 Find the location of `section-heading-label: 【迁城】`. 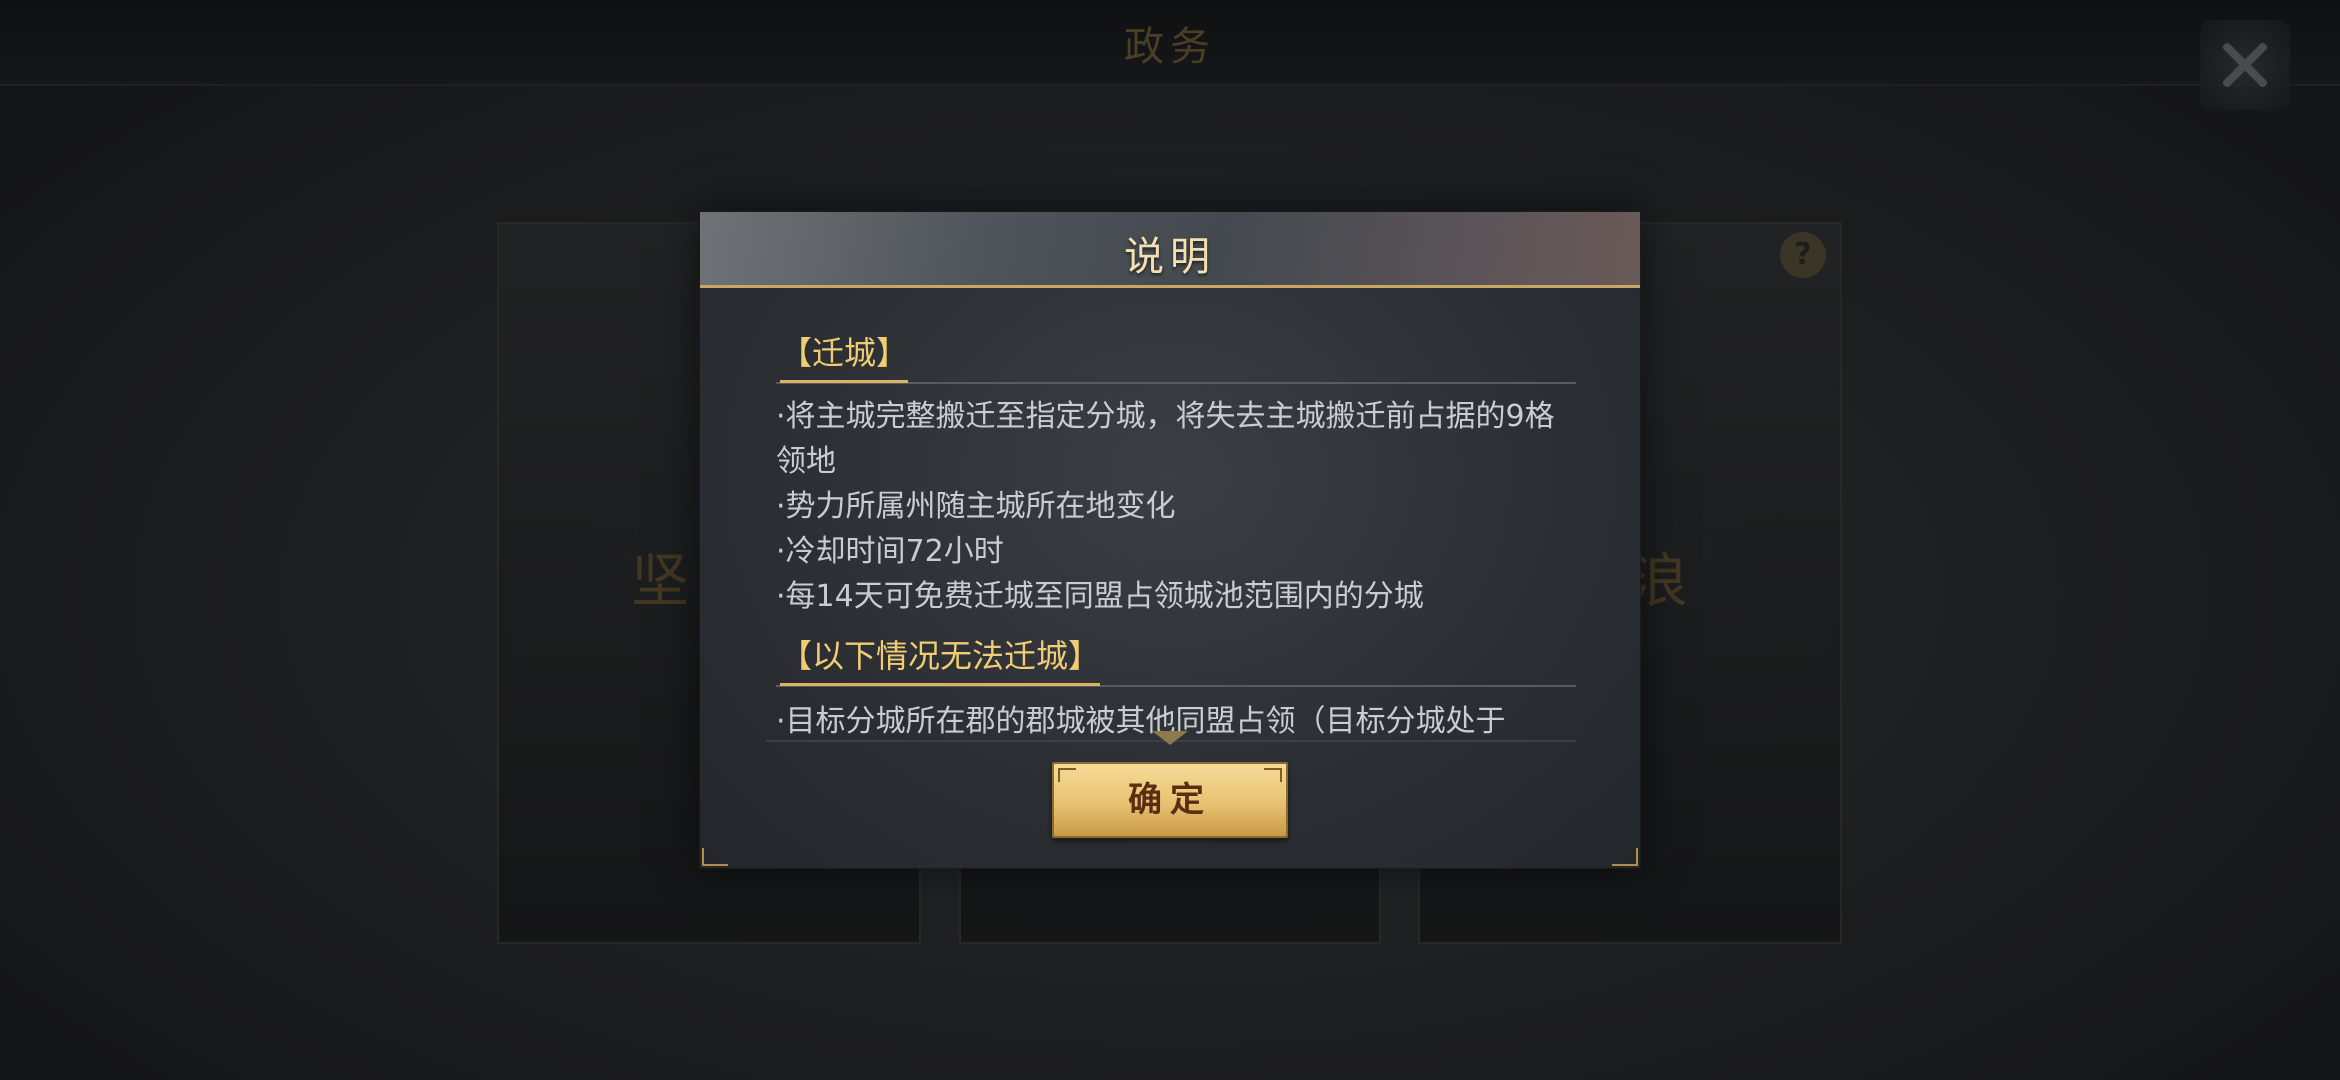

section-heading-label: 【迁城】 is located at coordinates (844, 355).